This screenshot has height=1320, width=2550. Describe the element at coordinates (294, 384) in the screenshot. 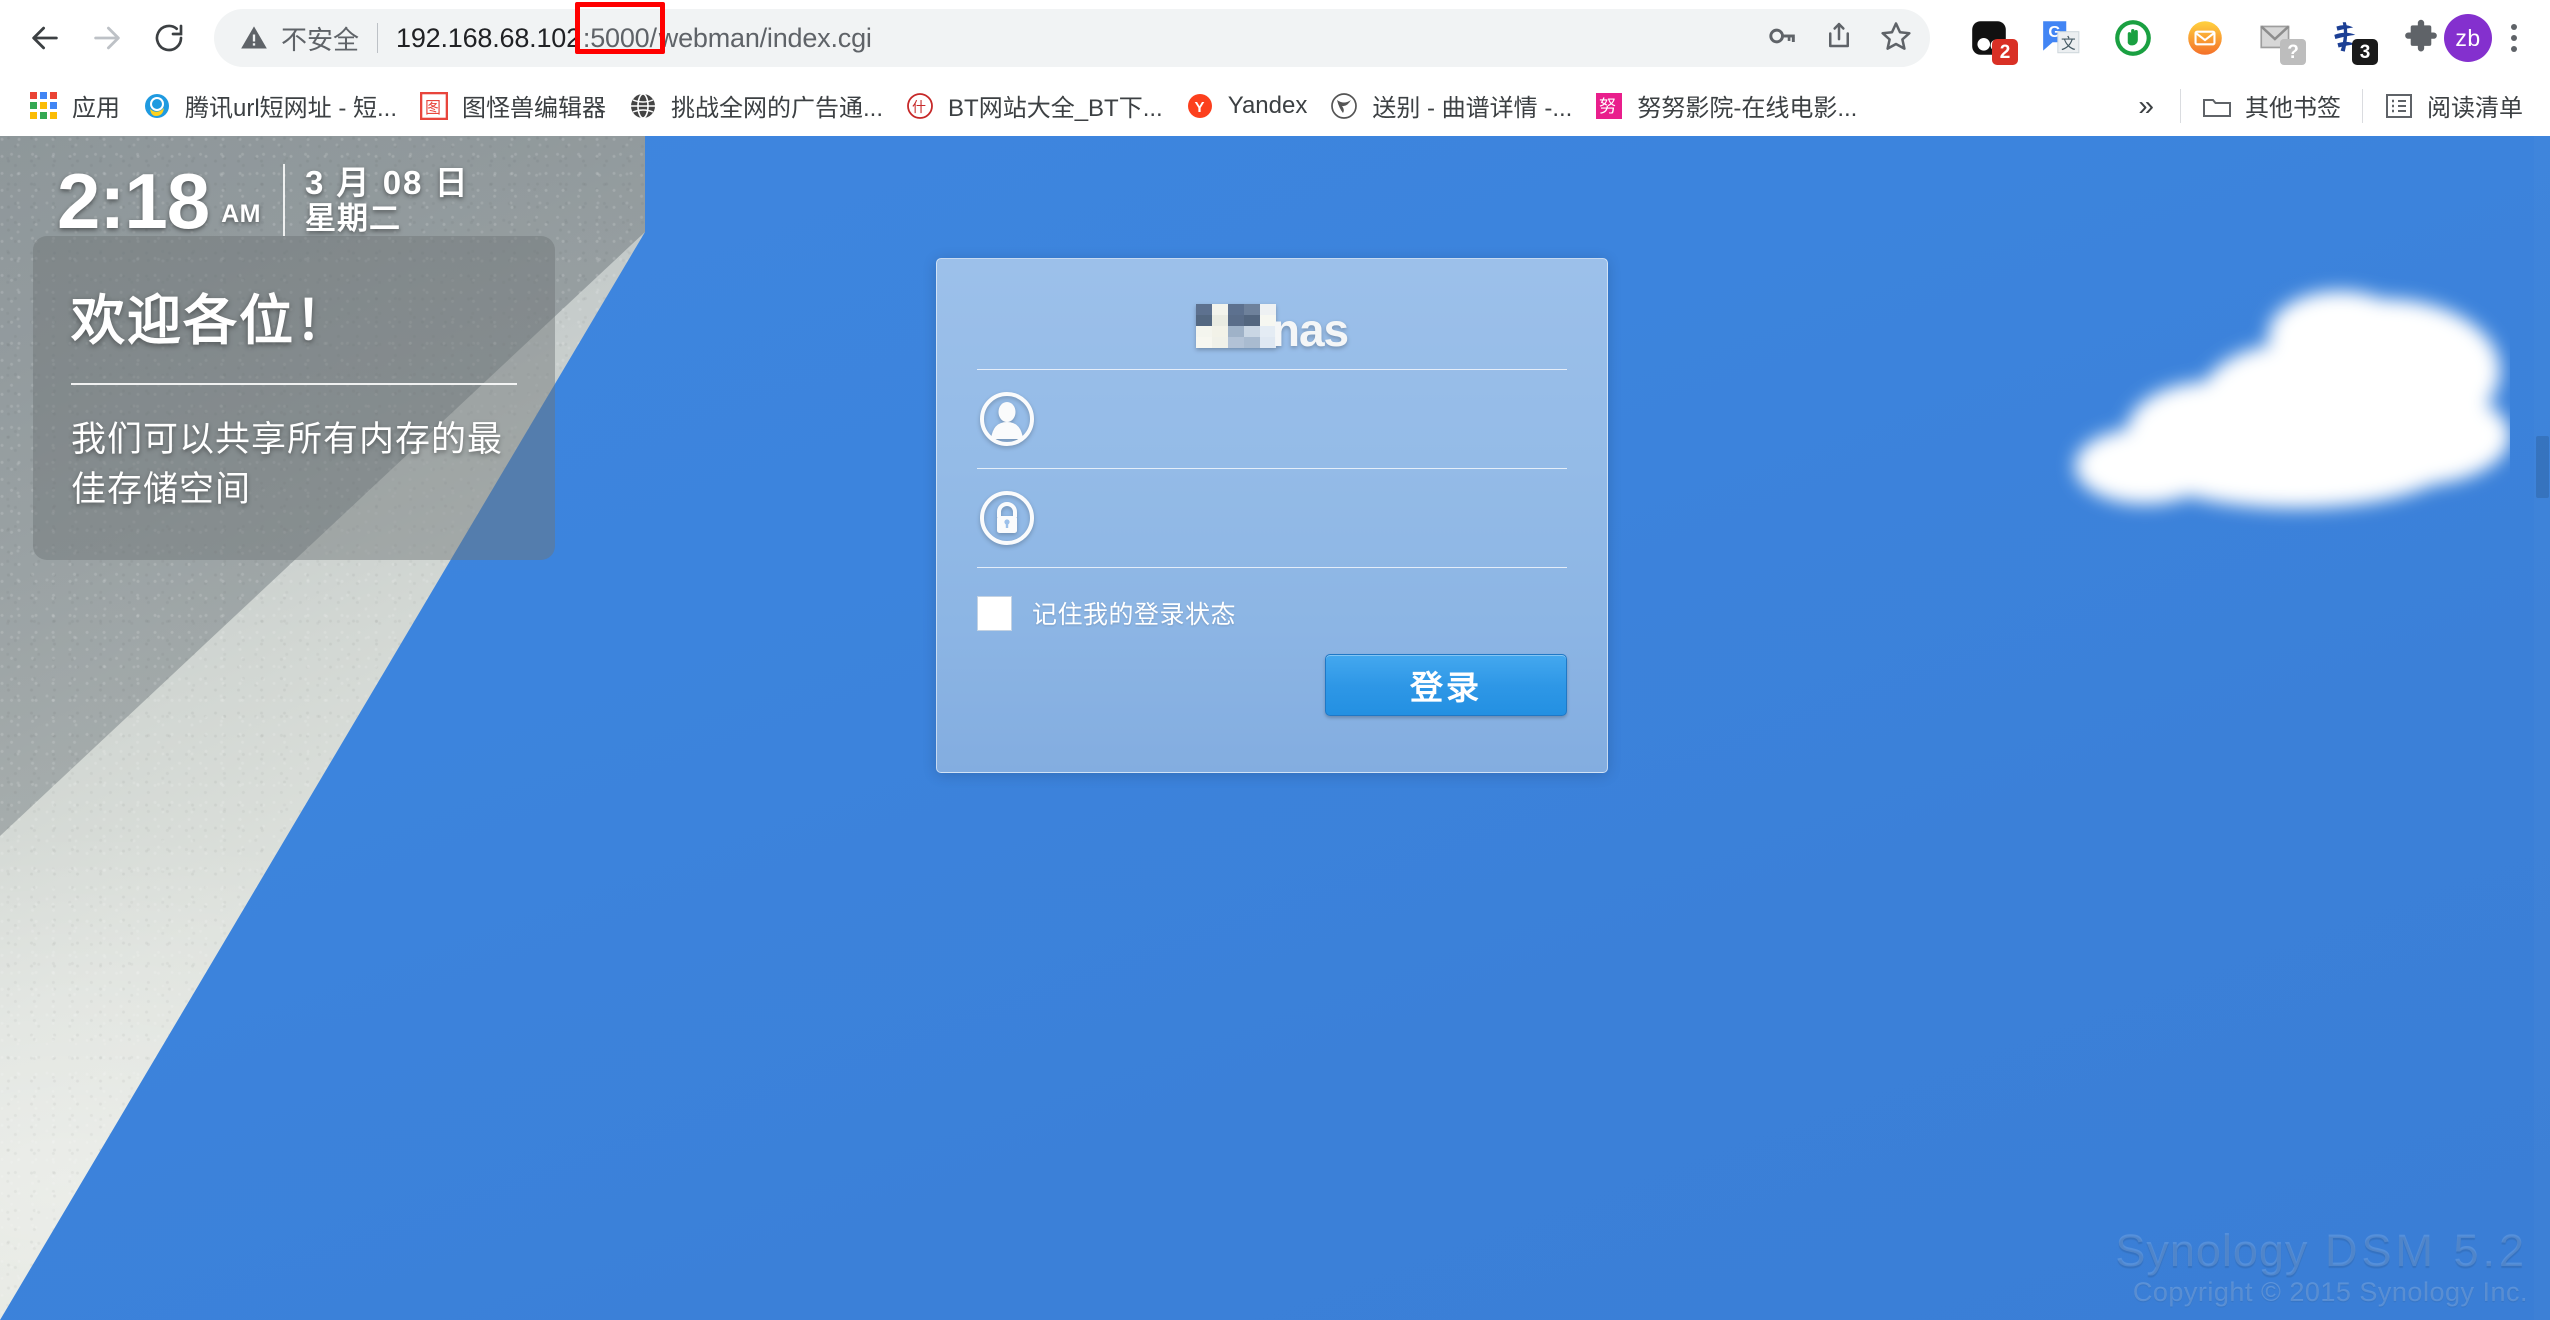

I see `welcome-divider` at that location.